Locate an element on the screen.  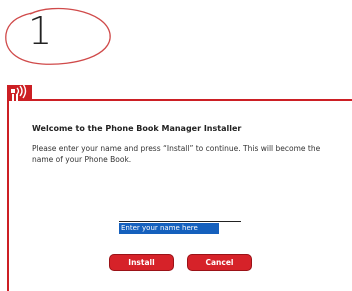
phone-signal-logo-icon is located at coordinates (19, 93).